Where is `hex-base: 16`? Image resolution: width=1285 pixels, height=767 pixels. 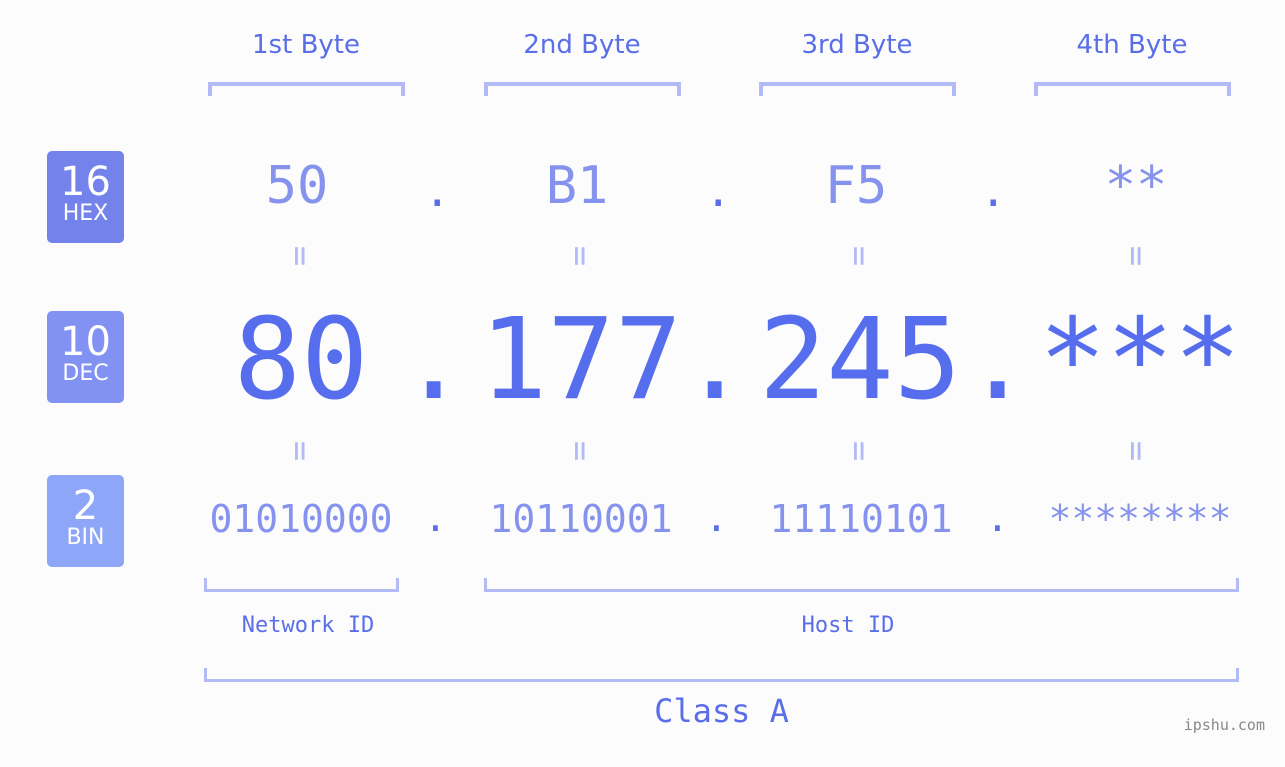 hex-base: 16 is located at coordinates (85, 182).